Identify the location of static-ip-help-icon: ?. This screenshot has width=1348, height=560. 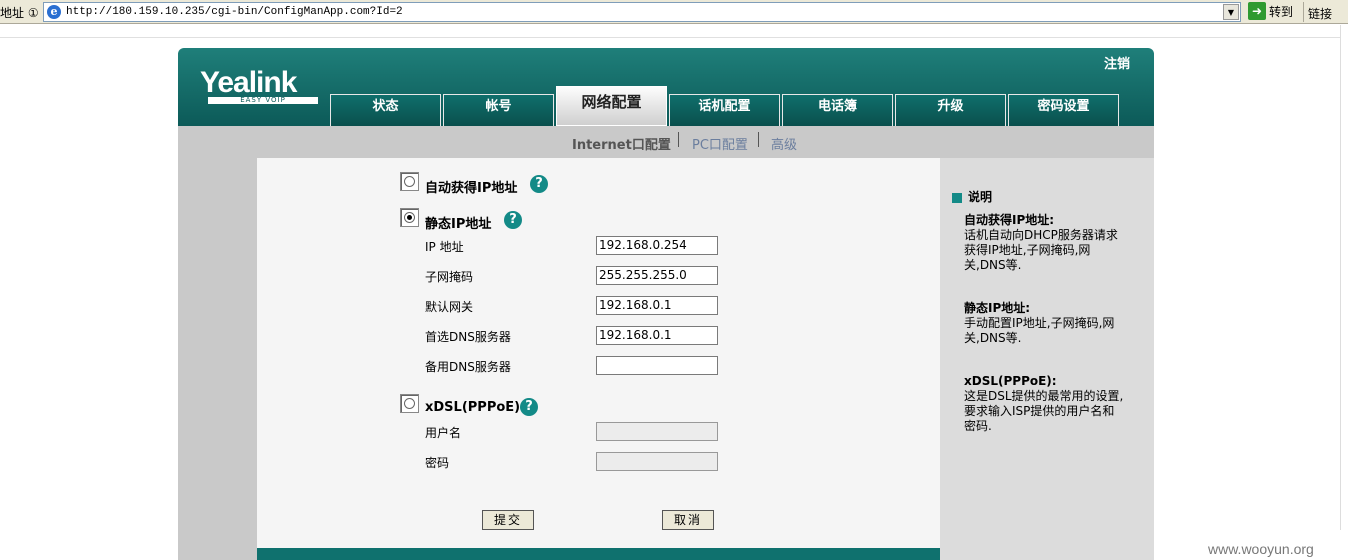
(513, 220).